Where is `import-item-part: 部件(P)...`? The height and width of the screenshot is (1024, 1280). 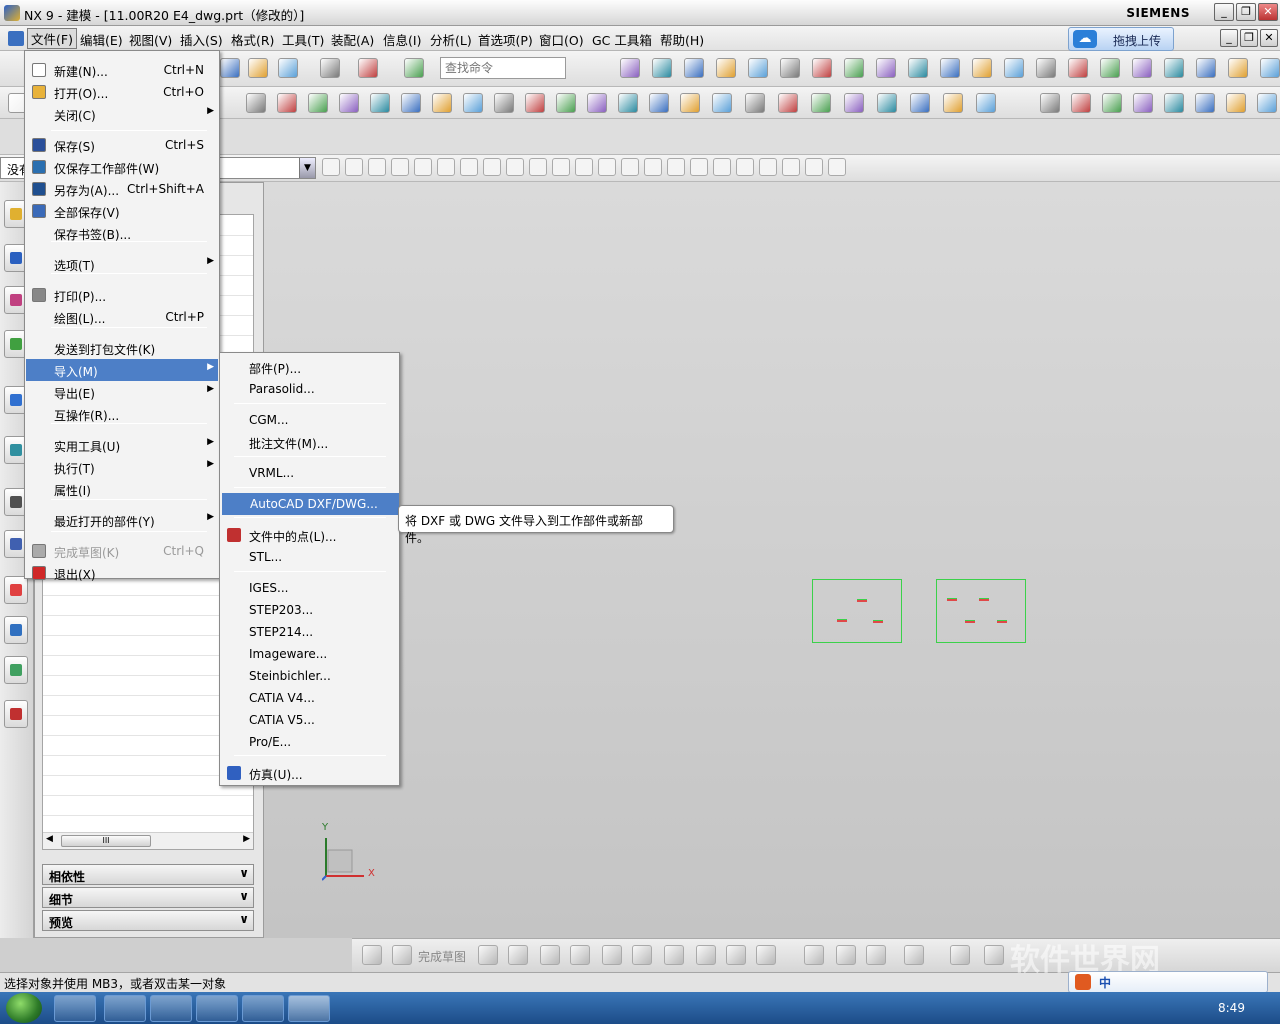
import-item-part: 部件(P)... is located at coordinates (309, 367).